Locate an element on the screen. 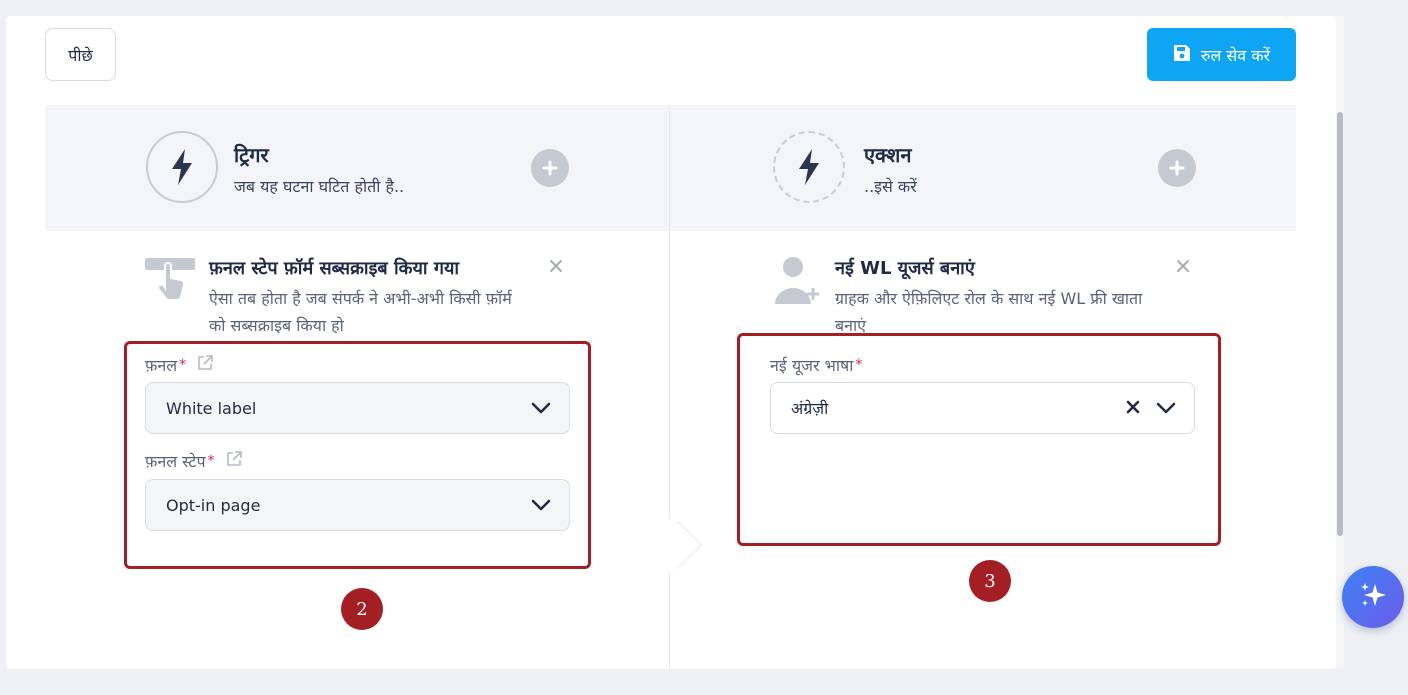 Image resolution: width=1408 pixels, height=695 pixels. annotation-number-2: 2 is located at coordinates (362, 609).